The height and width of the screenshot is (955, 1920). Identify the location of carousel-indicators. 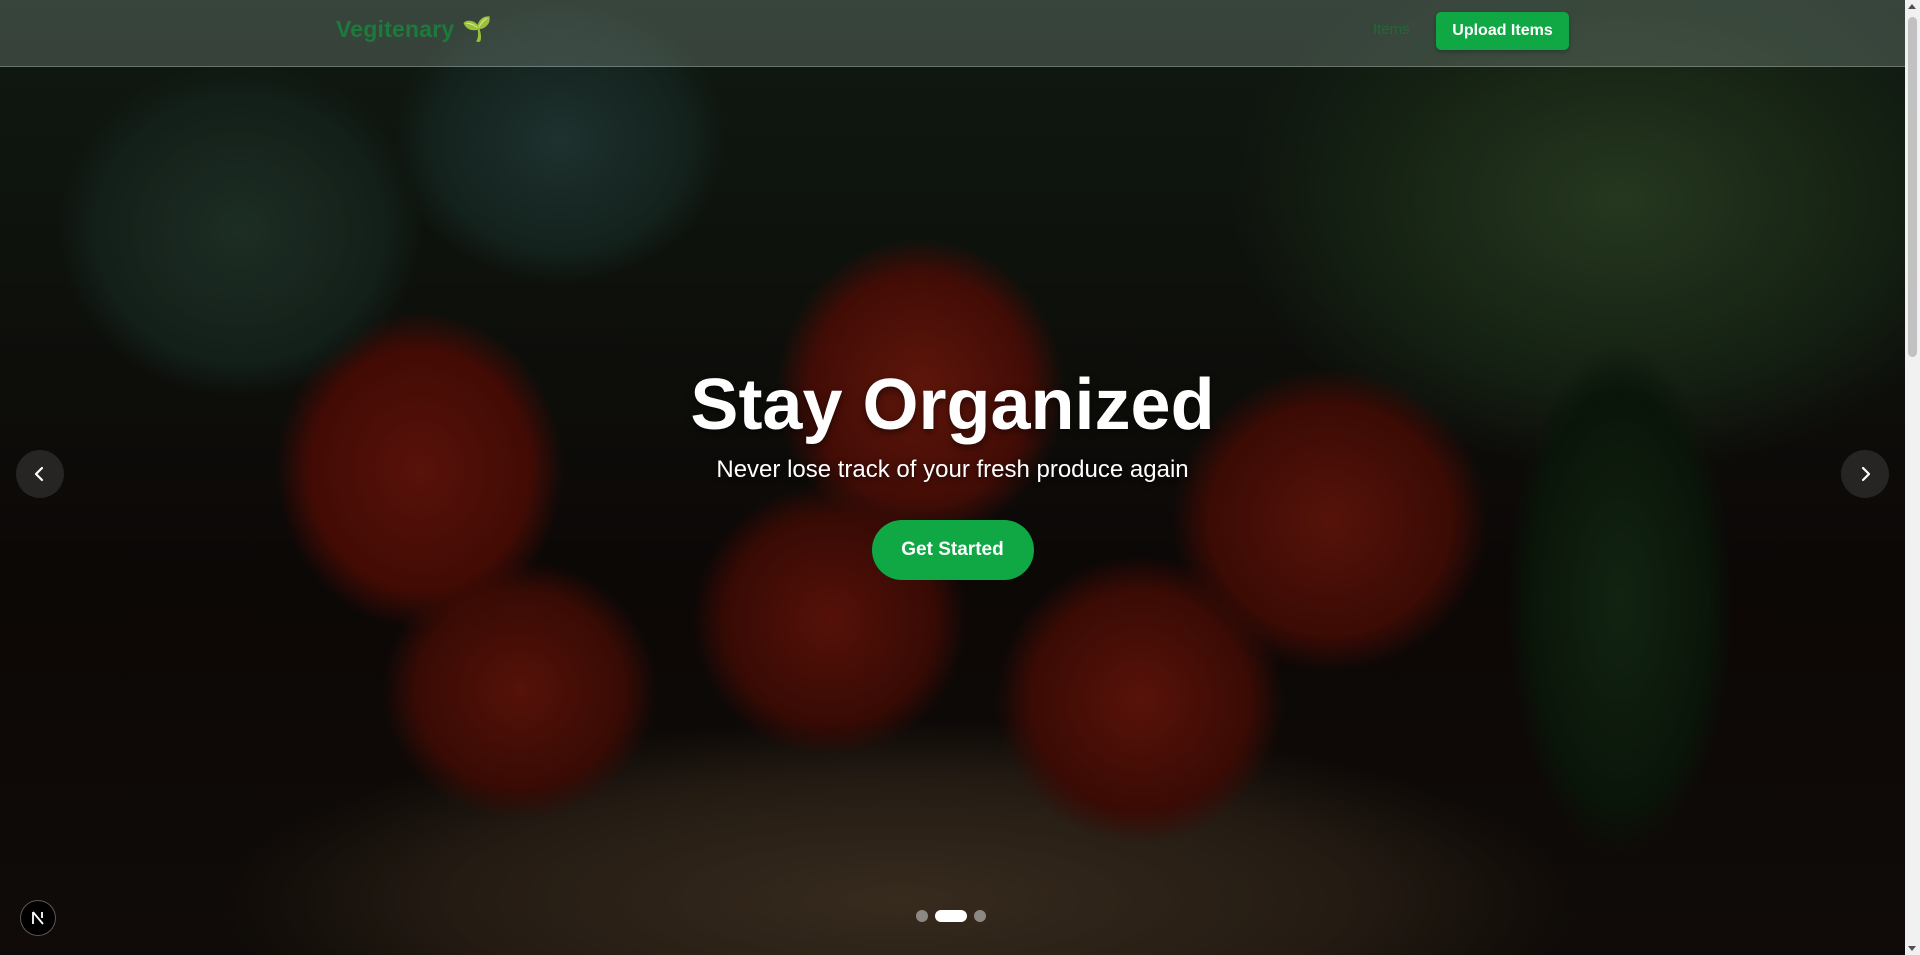
(951, 916).